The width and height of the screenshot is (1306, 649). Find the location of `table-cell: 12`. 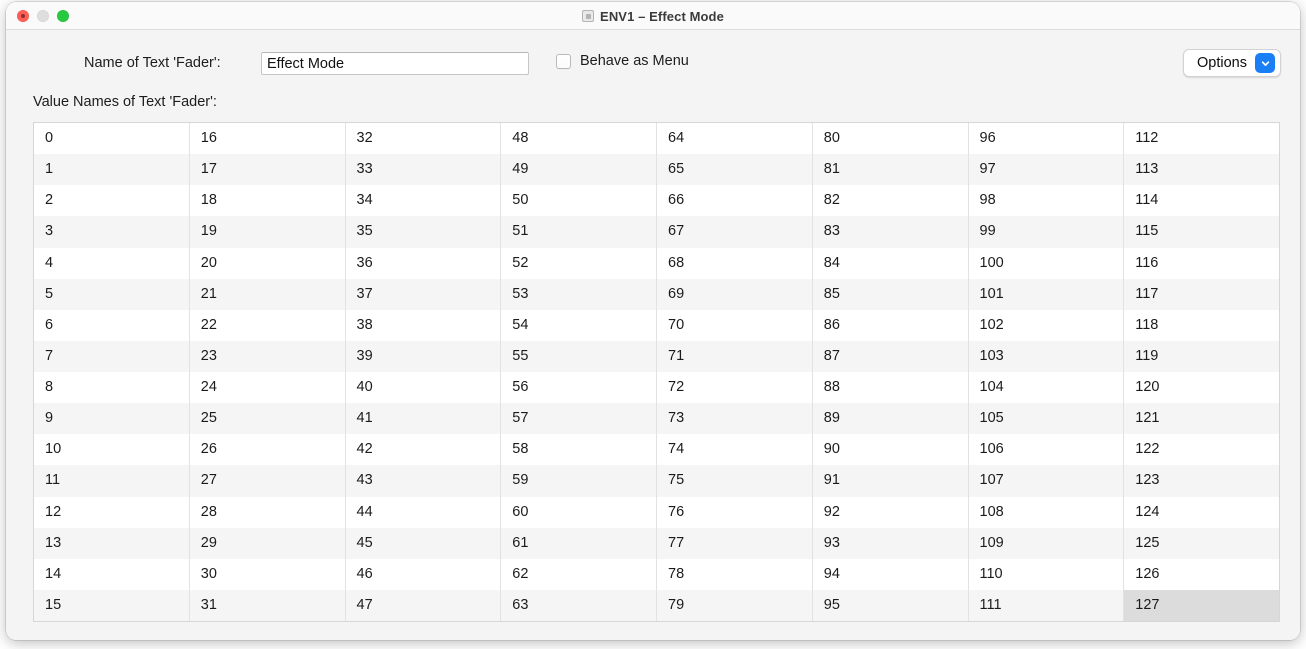

table-cell: 12 is located at coordinates (111, 512).